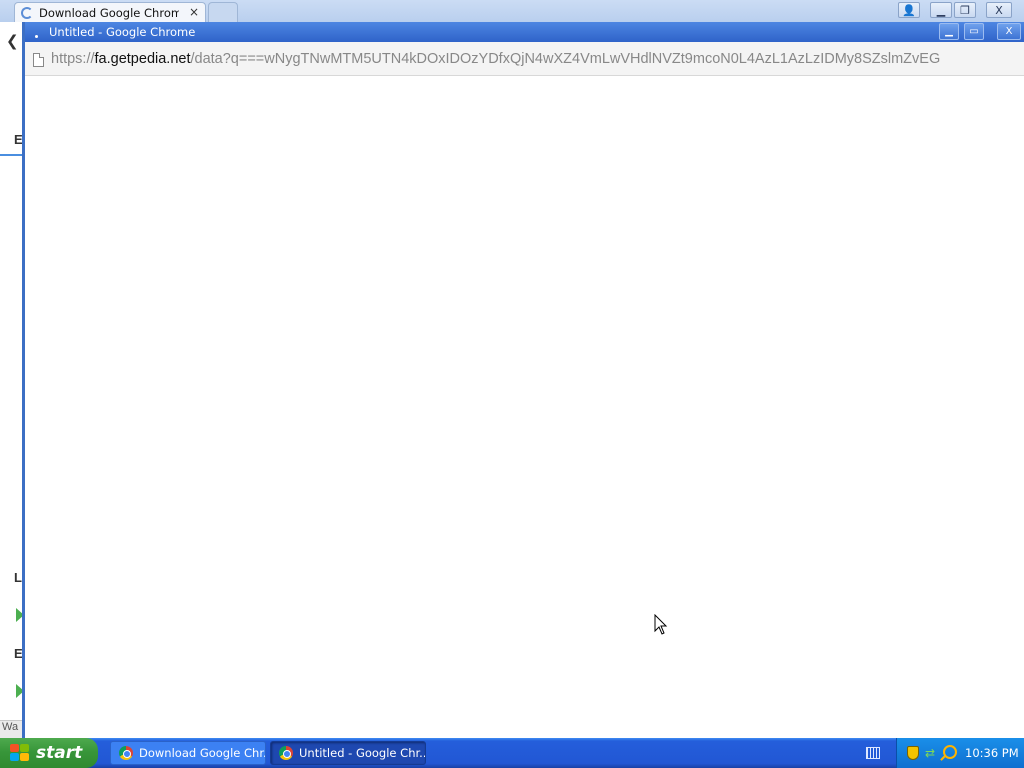 This screenshot has height=768, width=1024. What do you see at coordinates (941, 10) in the screenshot?
I see `minimize-button: ▁` at bounding box center [941, 10].